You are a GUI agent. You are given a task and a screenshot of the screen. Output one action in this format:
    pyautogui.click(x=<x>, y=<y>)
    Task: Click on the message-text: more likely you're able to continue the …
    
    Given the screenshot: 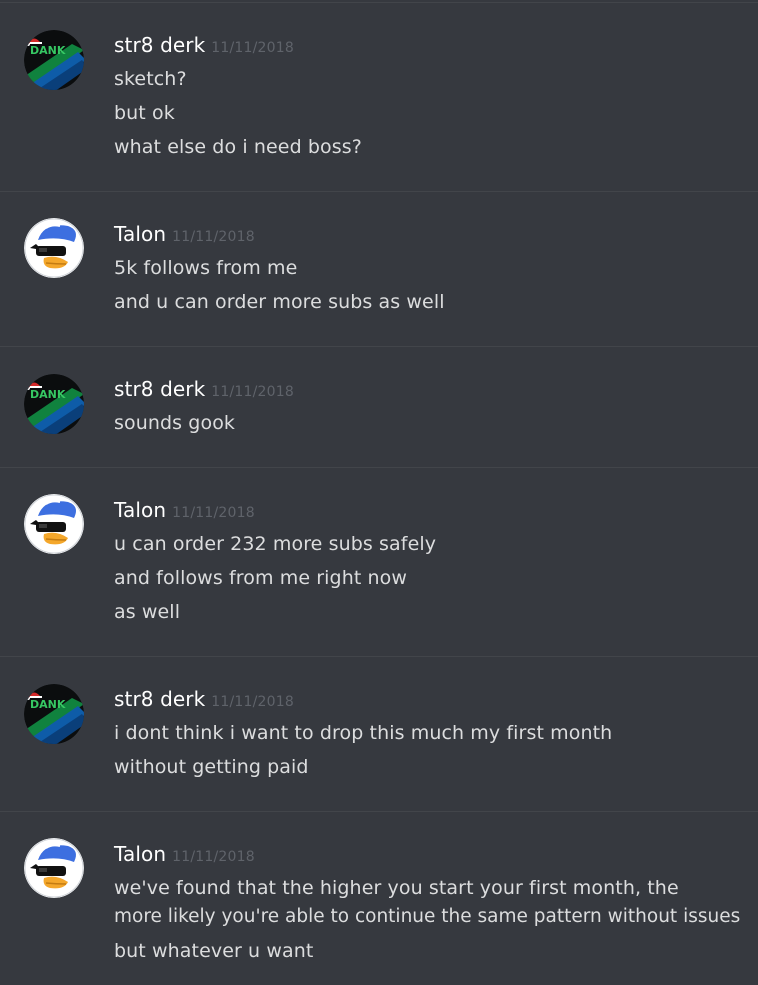 What is the action you would take?
    pyautogui.click(x=427, y=916)
    